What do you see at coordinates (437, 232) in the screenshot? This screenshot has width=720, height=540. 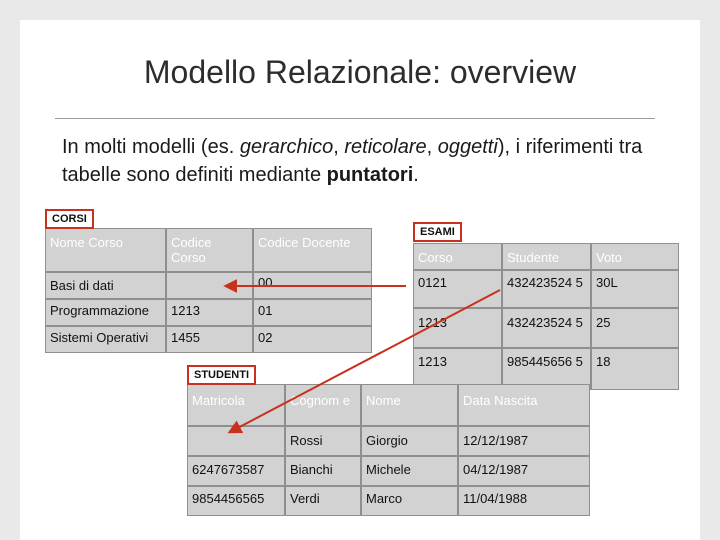 I see `esami-tag: ESAMI` at bounding box center [437, 232].